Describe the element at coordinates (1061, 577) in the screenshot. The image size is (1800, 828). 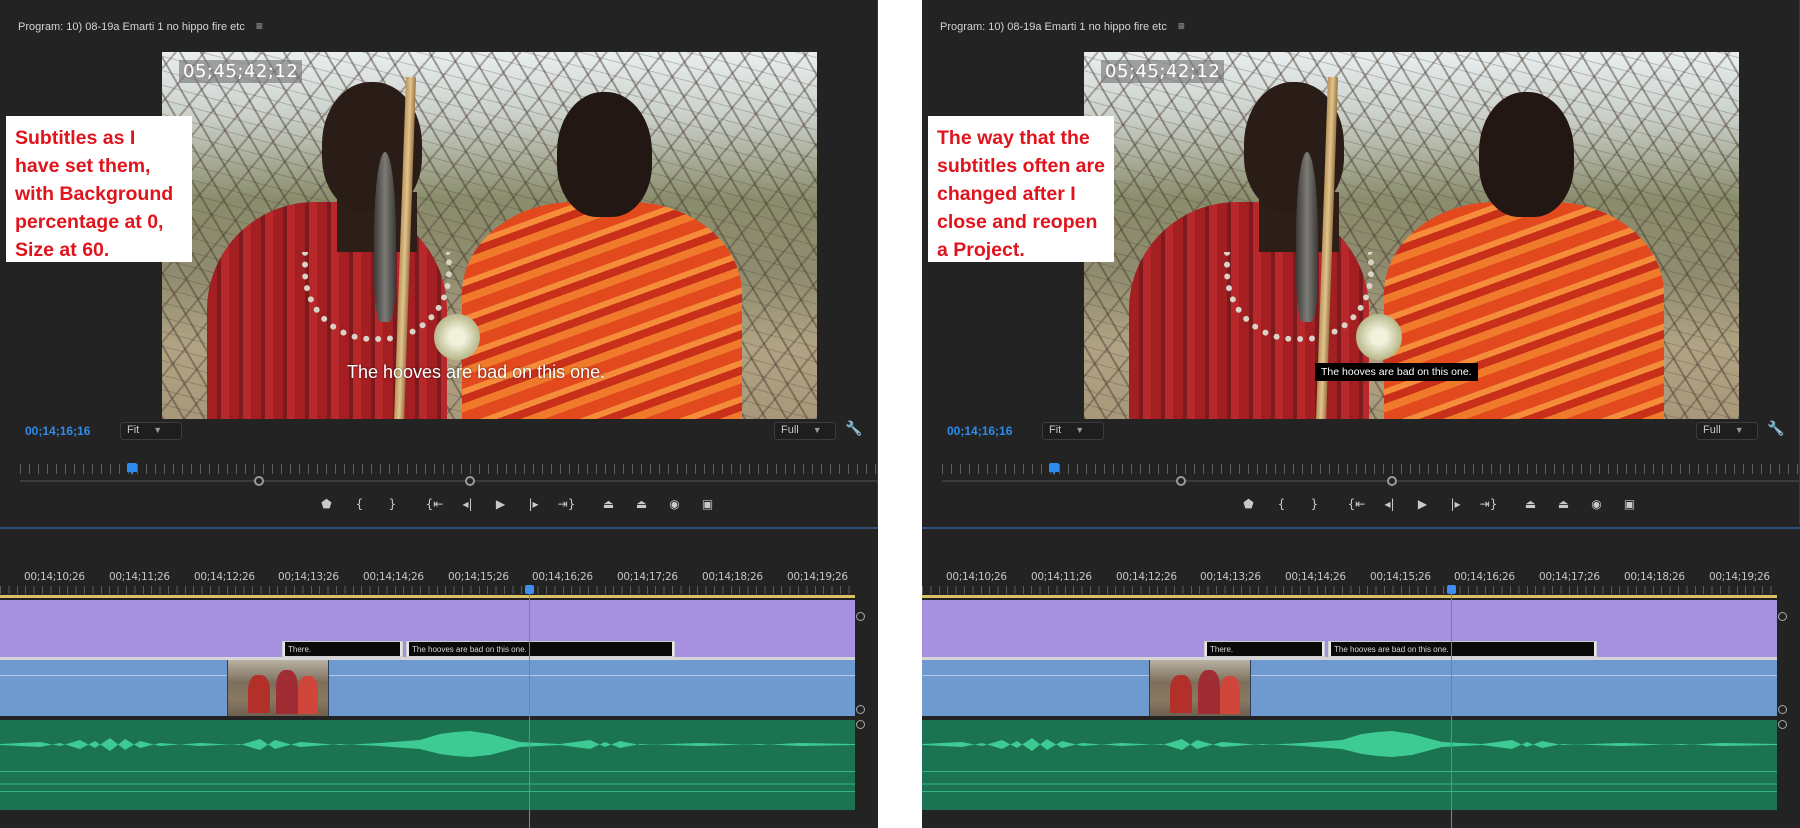
I see `tick-label: 00;14;11;26` at that location.